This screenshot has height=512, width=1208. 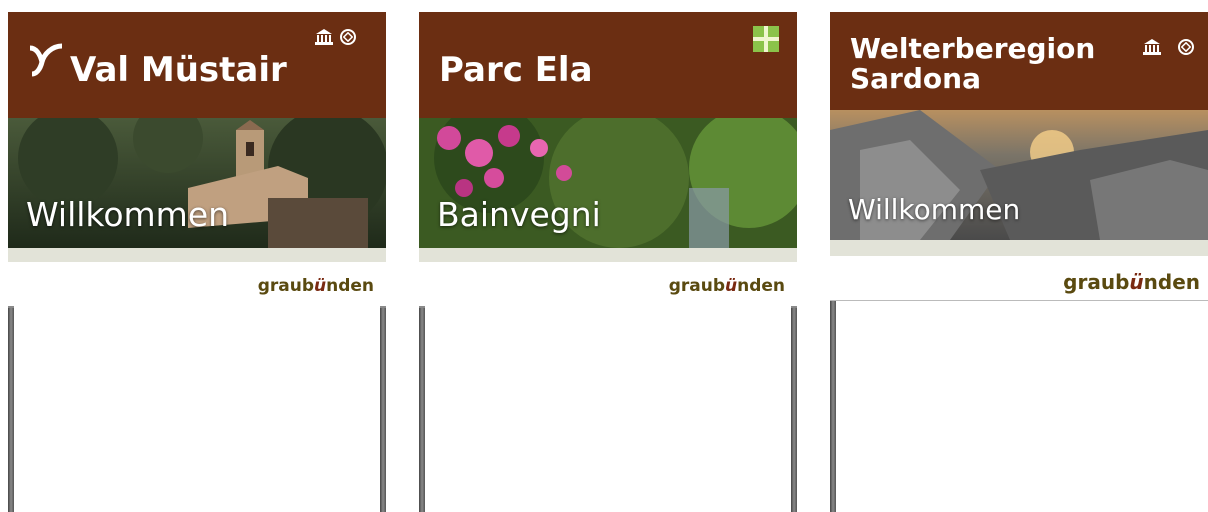 I want to click on welcome-text: Bainvegni, so click(x=519, y=214).